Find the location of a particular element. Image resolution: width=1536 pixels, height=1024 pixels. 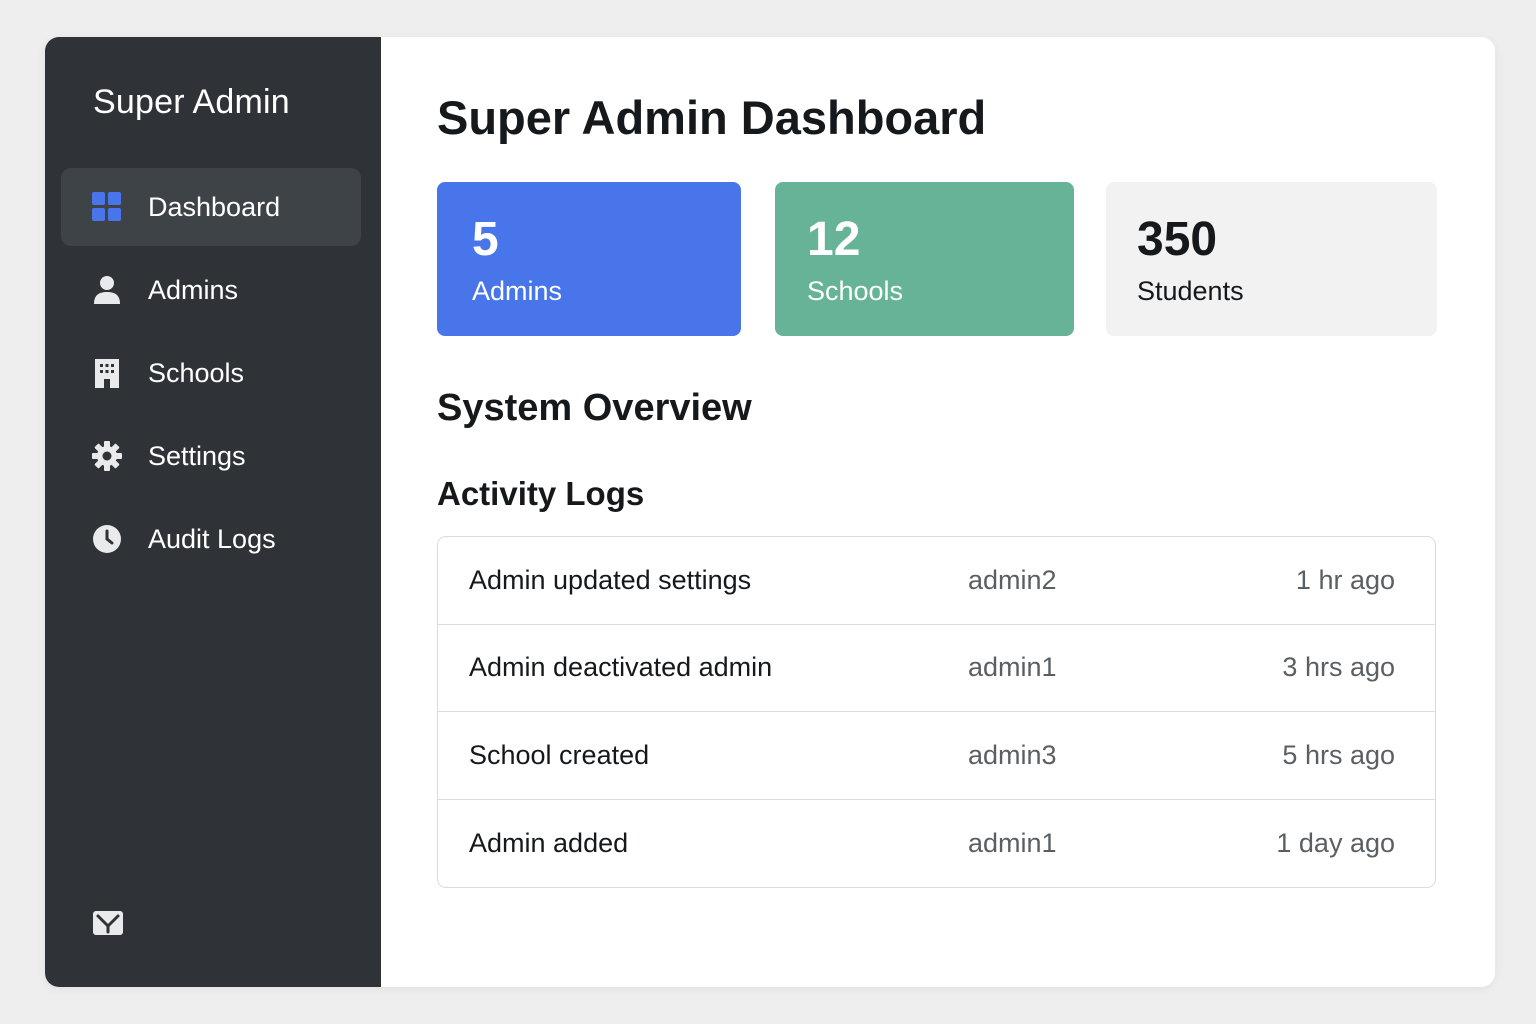

activity-logs-heading: Activity Logs is located at coordinates (541, 493).